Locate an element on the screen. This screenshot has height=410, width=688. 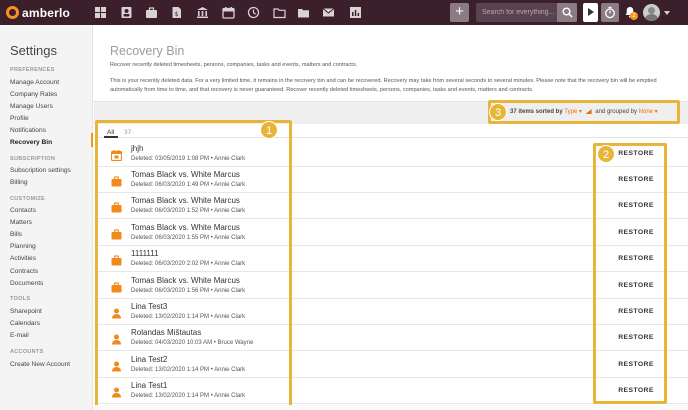
sidebar-item-manage-account: Manage Account is located at coordinates (34, 82).